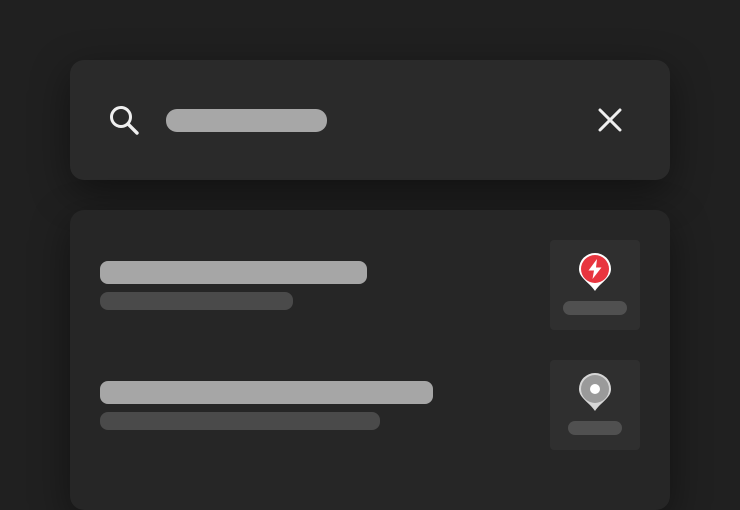  What do you see at coordinates (124, 120) in the screenshot?
I see `search-icon` at bounding box center [124, 120].